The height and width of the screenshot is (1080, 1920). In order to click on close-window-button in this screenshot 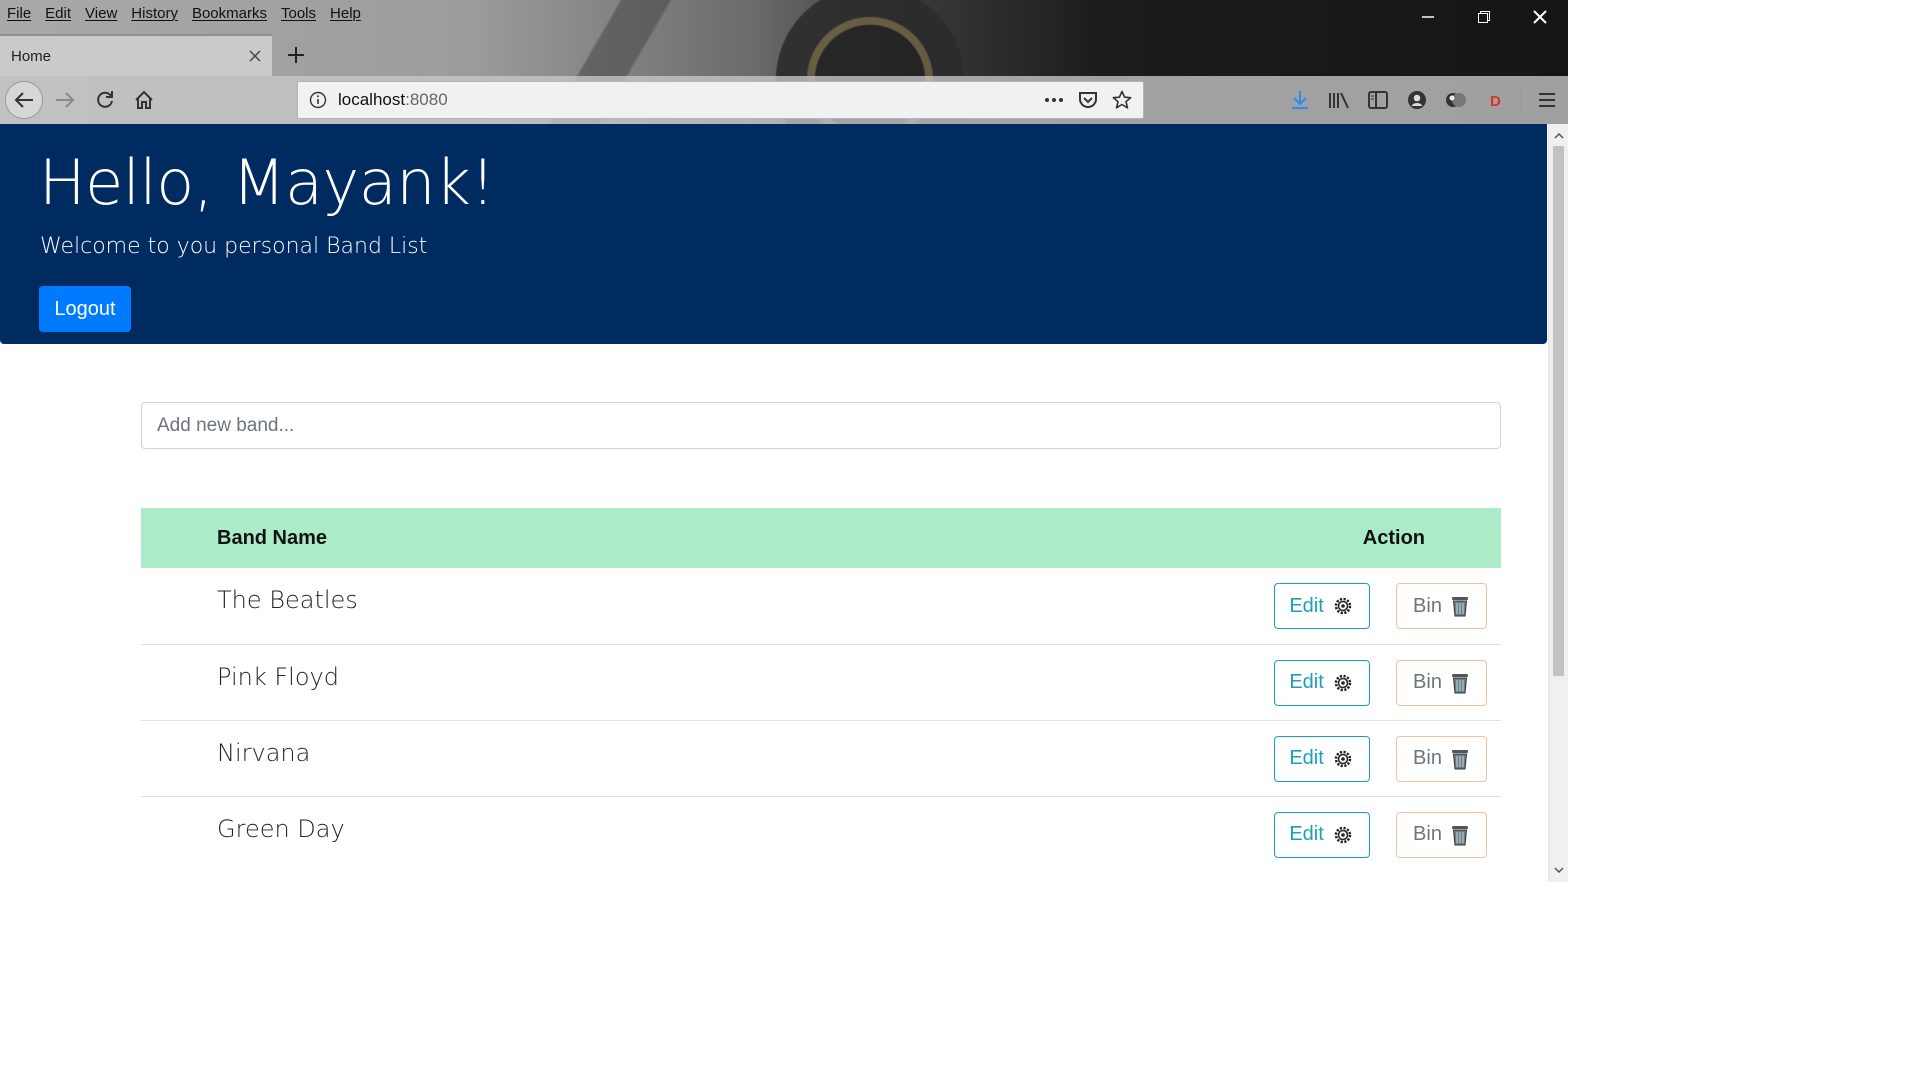, I will do `click(1540, 17)`.